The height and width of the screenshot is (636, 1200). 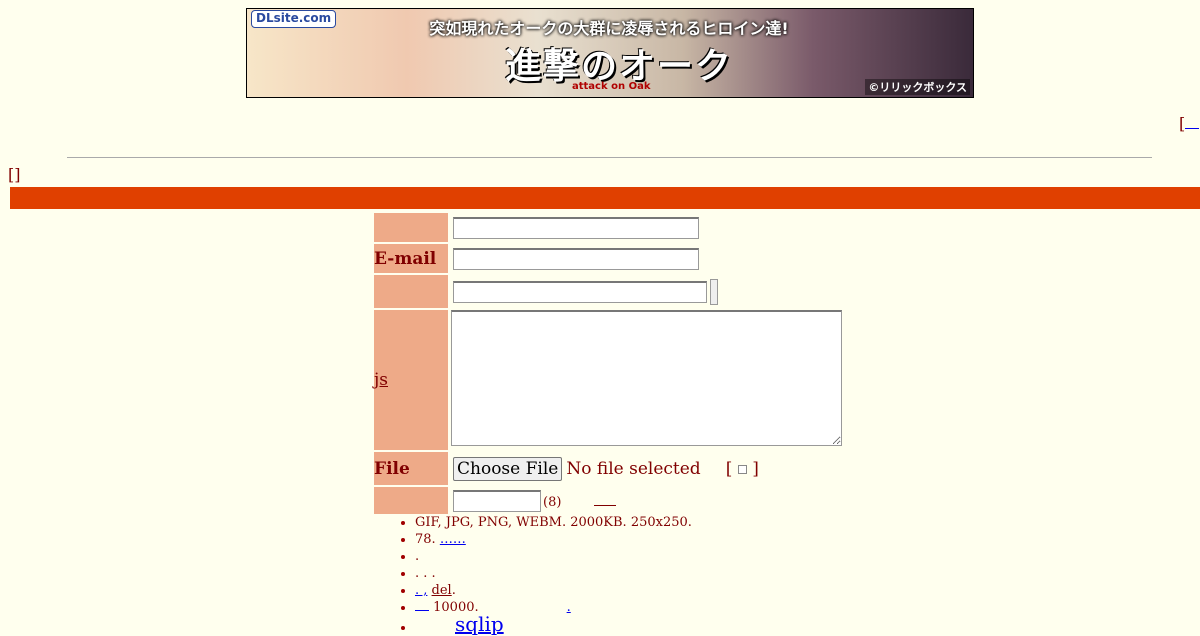 What do you see at coordinates (580, 291) in the screenshot?
I see `subject-input` at bounding box center [580, 291].